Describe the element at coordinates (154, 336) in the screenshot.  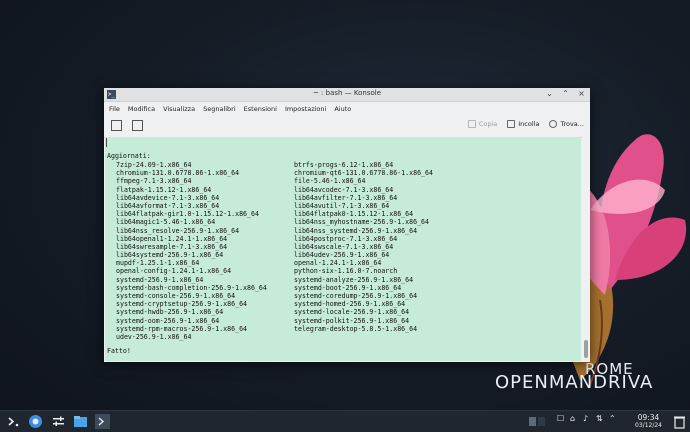
I see `package-line: udev-256.9-1.x86_64` at that location.